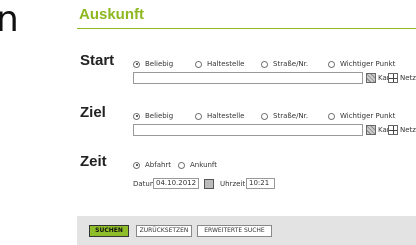  Describe the element at coordinates (219, 64) in the screenshot. I see `start-option-haltestelle: Haltestelle` at that location.